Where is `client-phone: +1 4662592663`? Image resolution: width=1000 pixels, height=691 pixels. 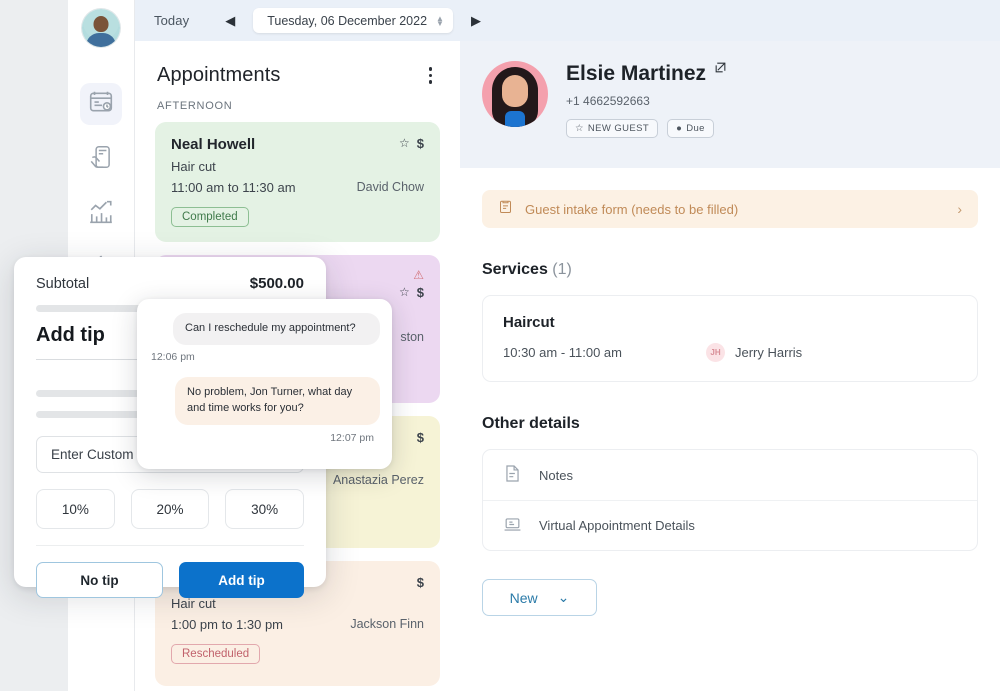 client-phone: +1 4662592663 is located at coordinates (608, 101).